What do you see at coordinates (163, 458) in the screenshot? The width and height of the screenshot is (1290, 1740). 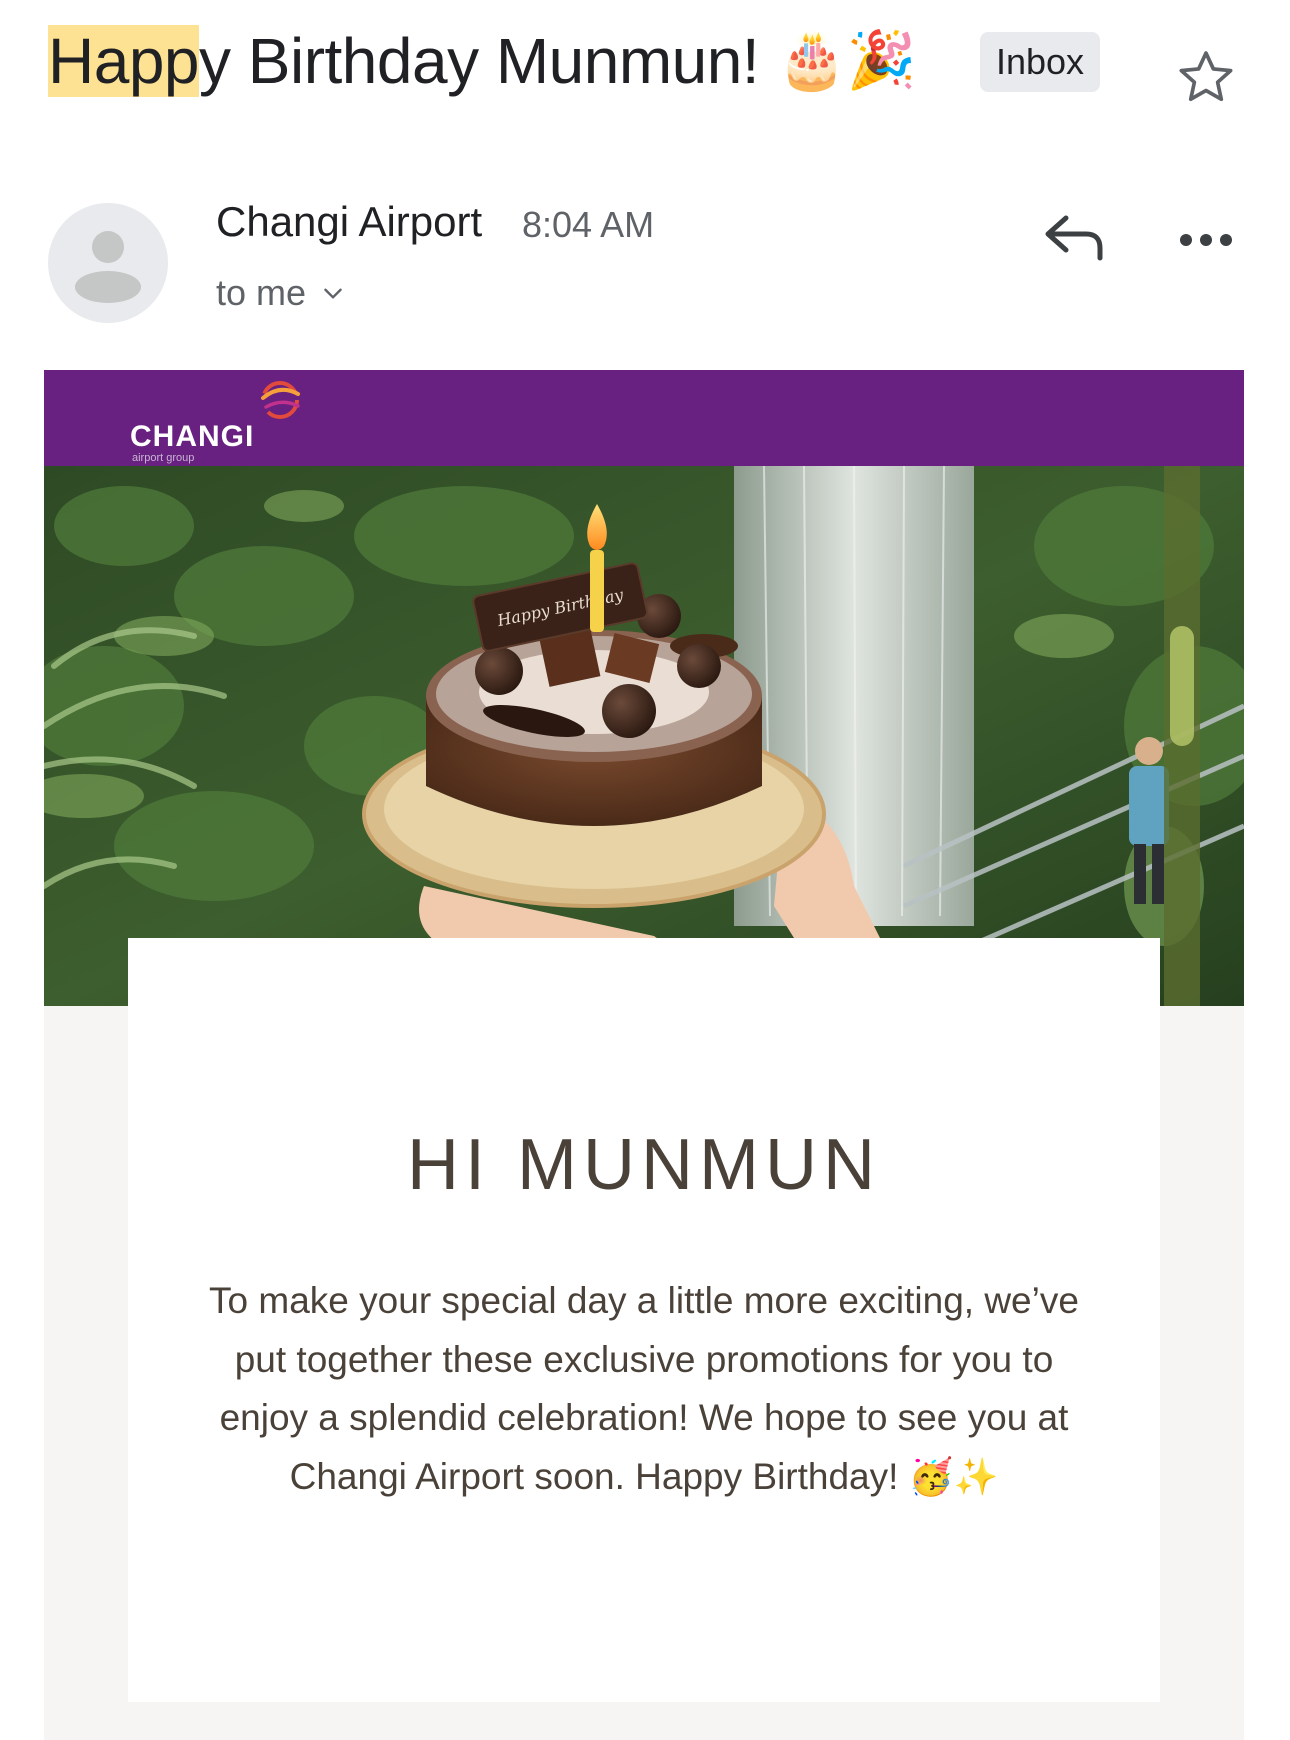 I see `brand-subtitle: airport group` at bounding box center [163, 458].